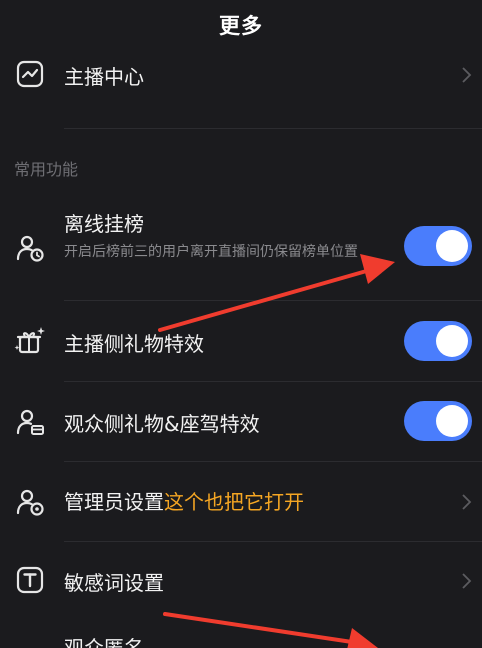  I want to click on page-header: 更多, so click(241, 26).